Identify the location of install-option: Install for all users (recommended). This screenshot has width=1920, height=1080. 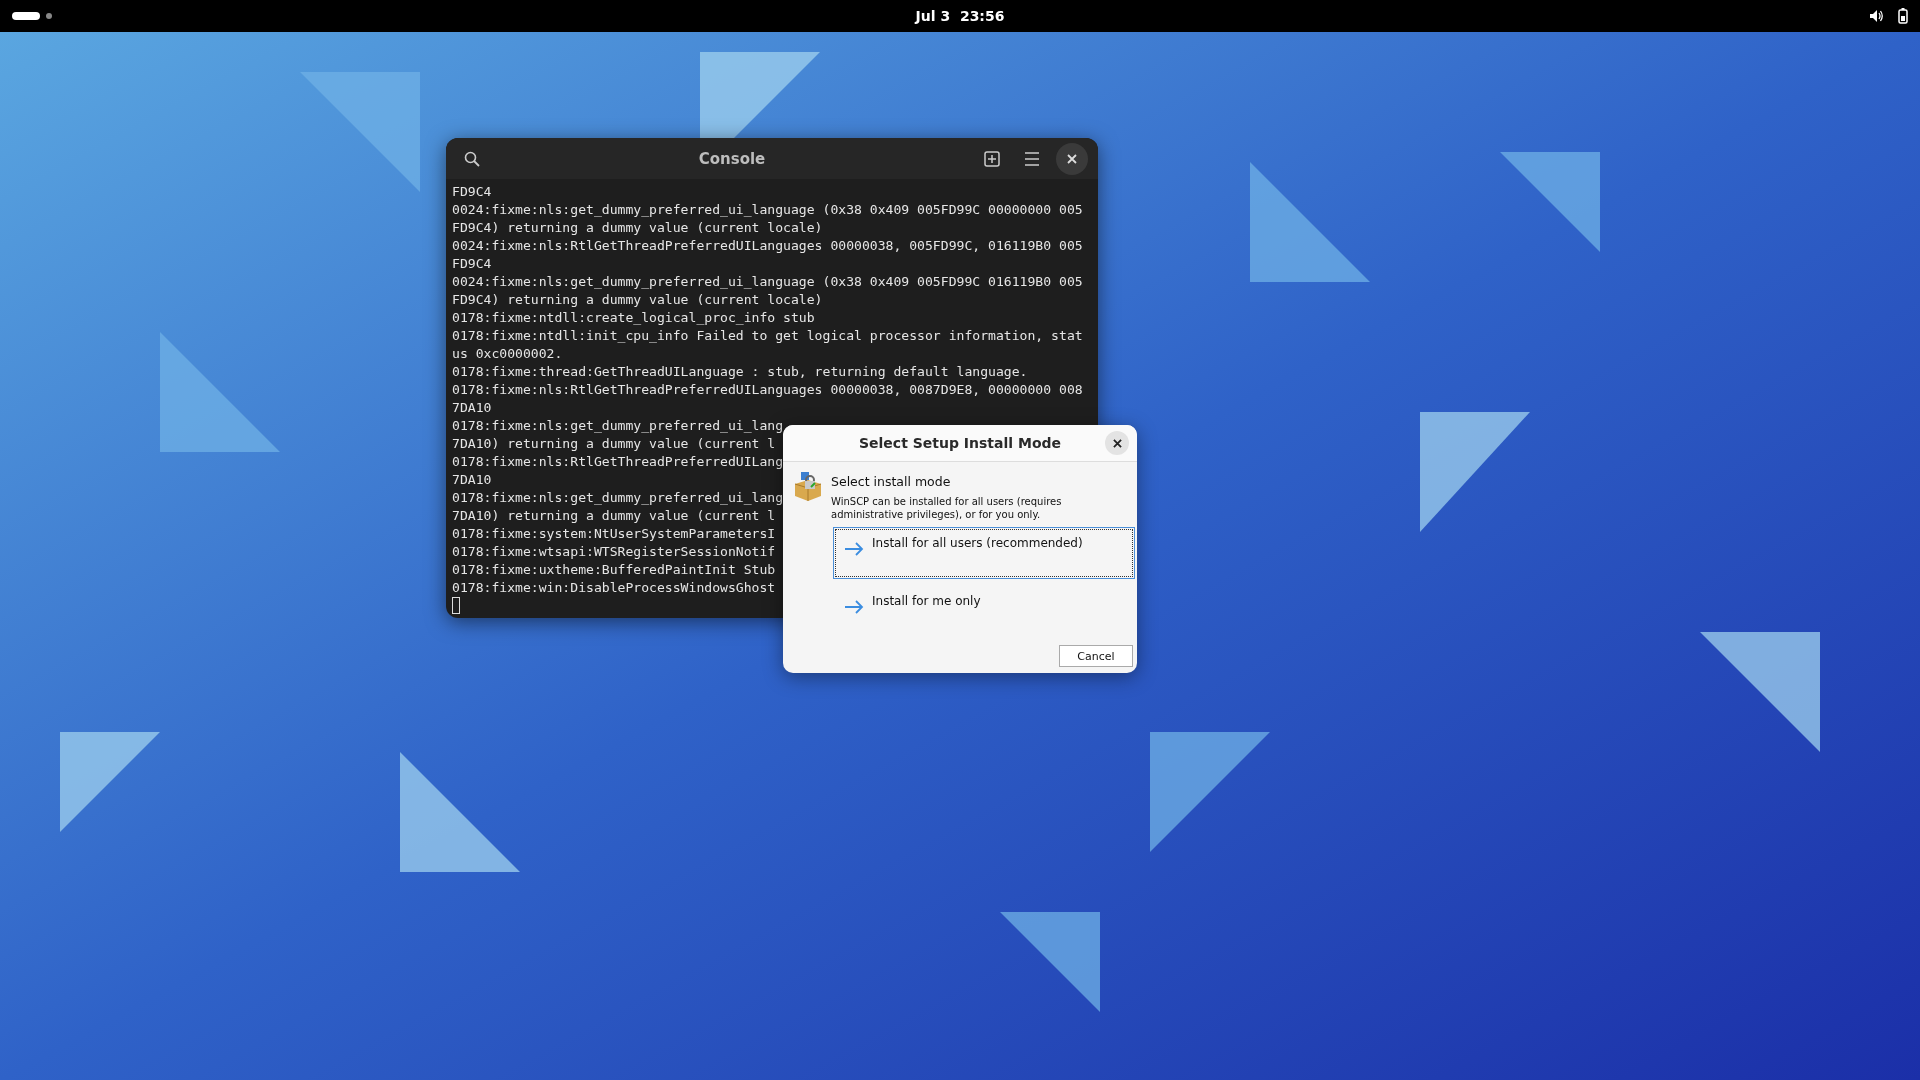
(984, 553).